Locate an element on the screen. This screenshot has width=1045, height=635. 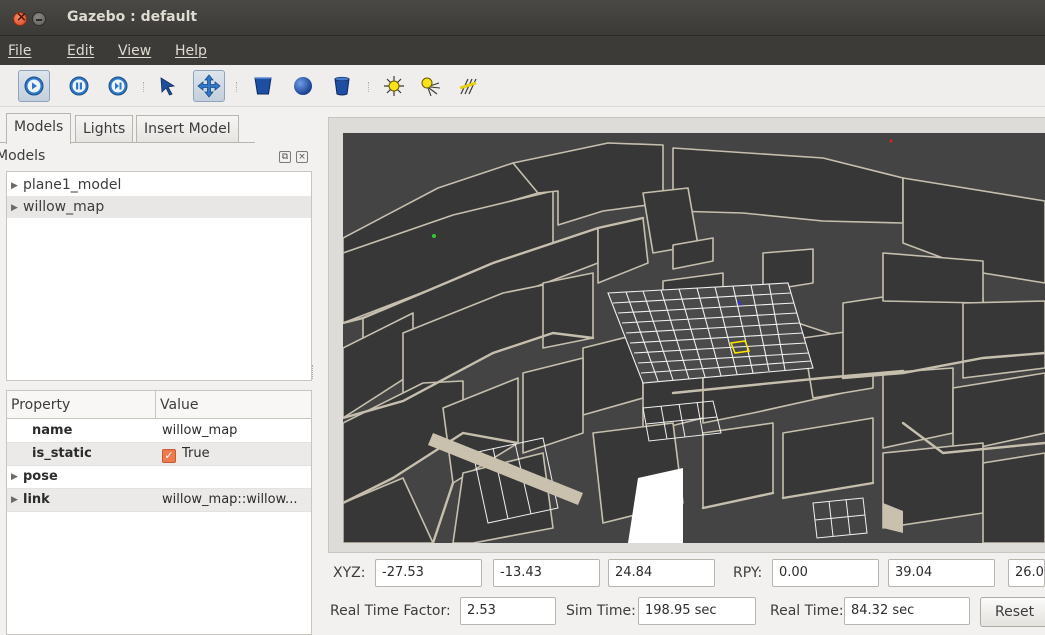
spot-light-icon is located at coordinates (431, 87).